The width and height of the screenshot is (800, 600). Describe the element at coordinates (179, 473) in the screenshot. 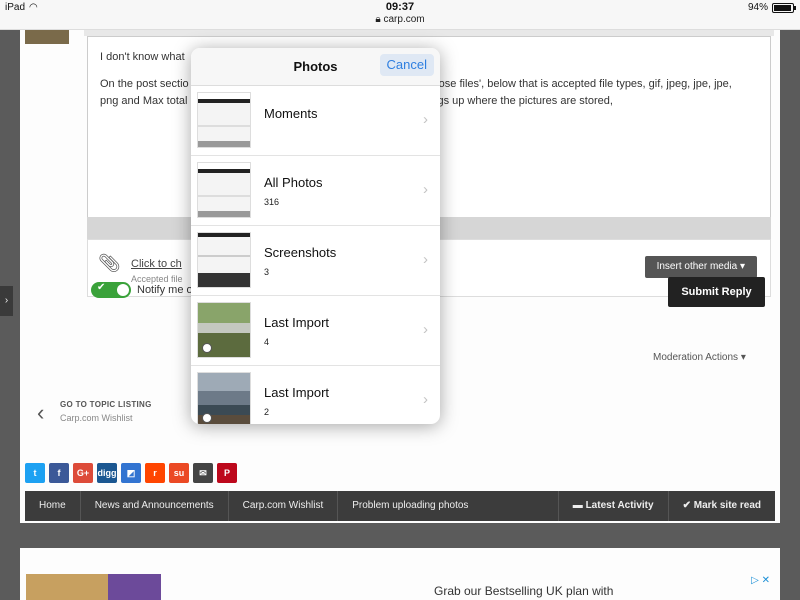

I see `stumbleupon-share-button: su` at that location.